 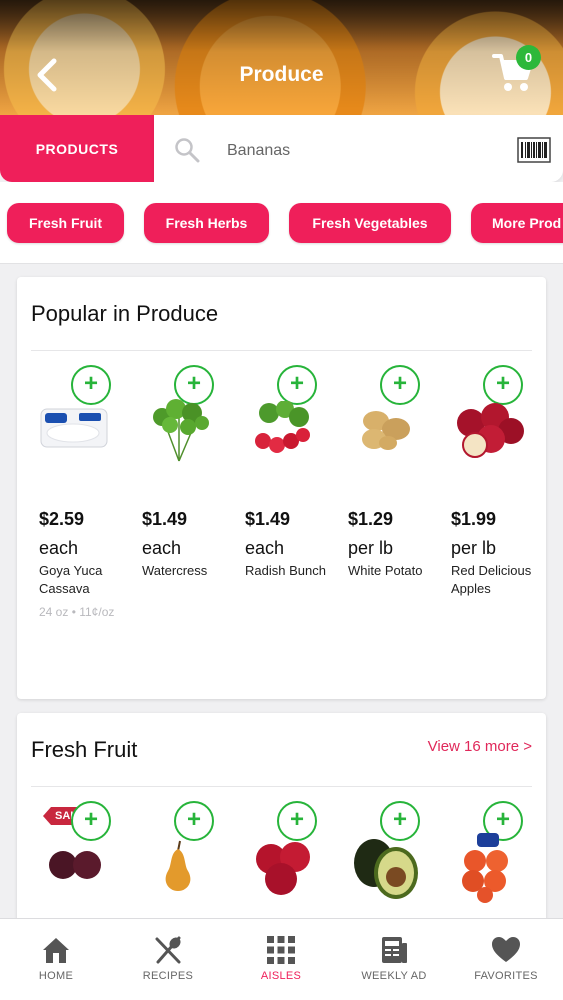 I want to click on search-box, so click(x=358, y=148).